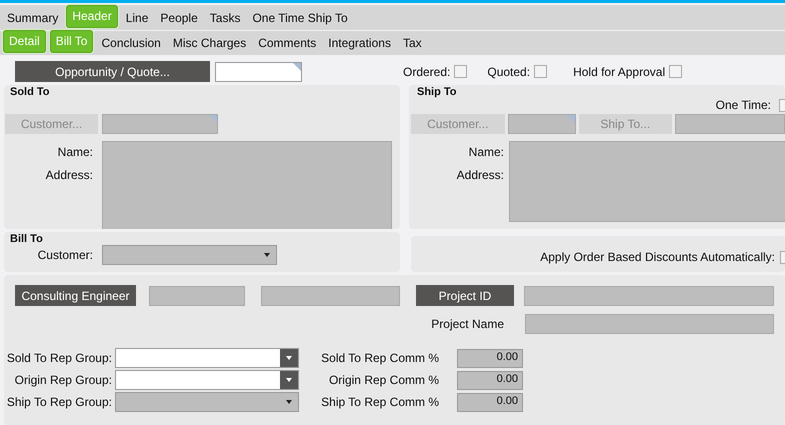 The image size is (785, 425). Describe the element at coordinates (258, 72) in the screenshot. I see `input-field` at that location.